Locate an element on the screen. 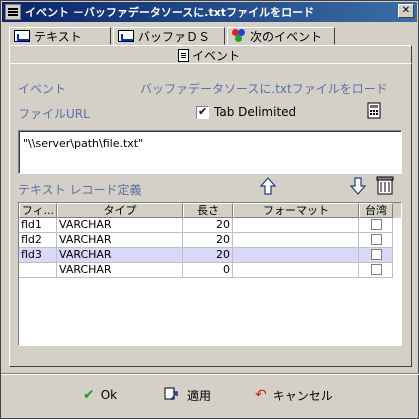 This screenshot has width=419, height=419. table-row: fld1 VARCHAR 20 is located at coordinates (210, 225).